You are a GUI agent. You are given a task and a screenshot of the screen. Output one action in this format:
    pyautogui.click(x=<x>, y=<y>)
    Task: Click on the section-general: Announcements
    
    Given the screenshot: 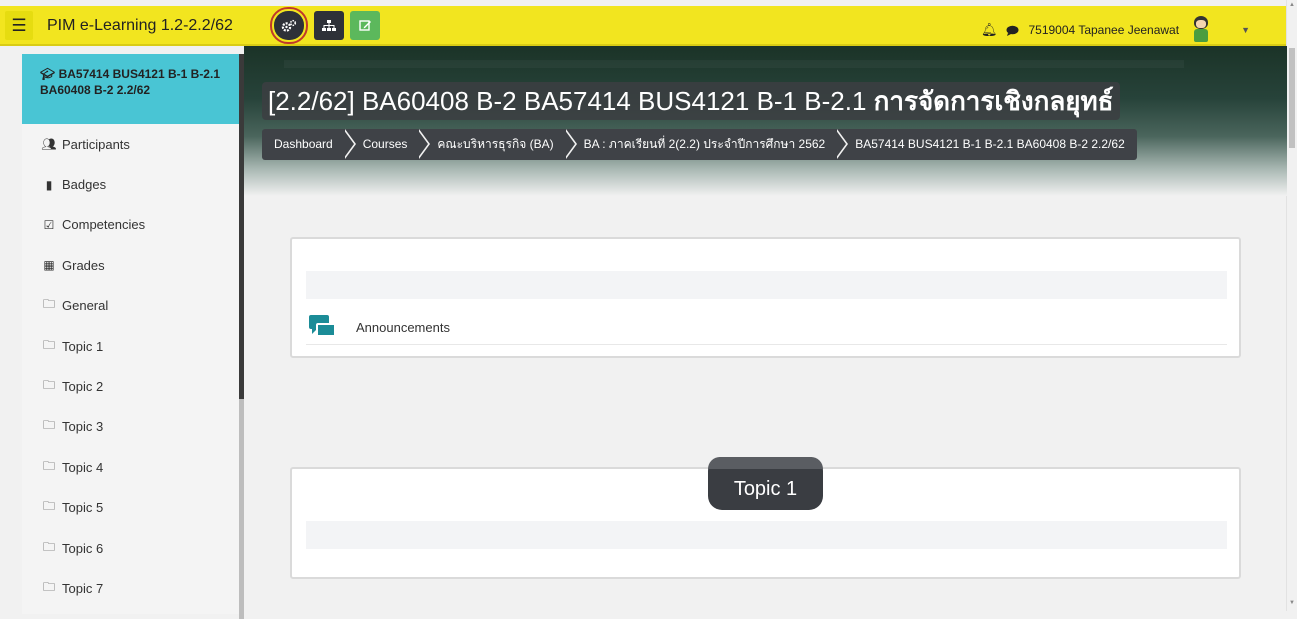 What is the action you would take?
    pyautogui.click(x=765, y=297)
    